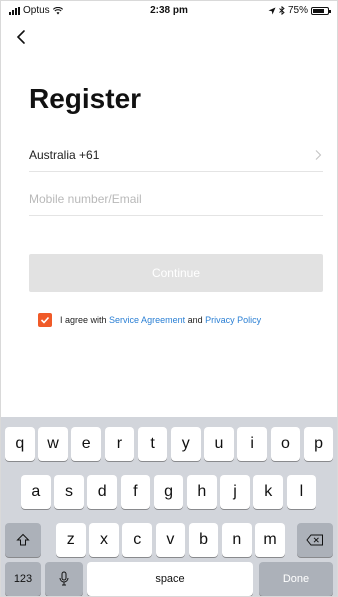 The image size is (338, 597). I want to click on status-right: 75%, so click(299, 10).